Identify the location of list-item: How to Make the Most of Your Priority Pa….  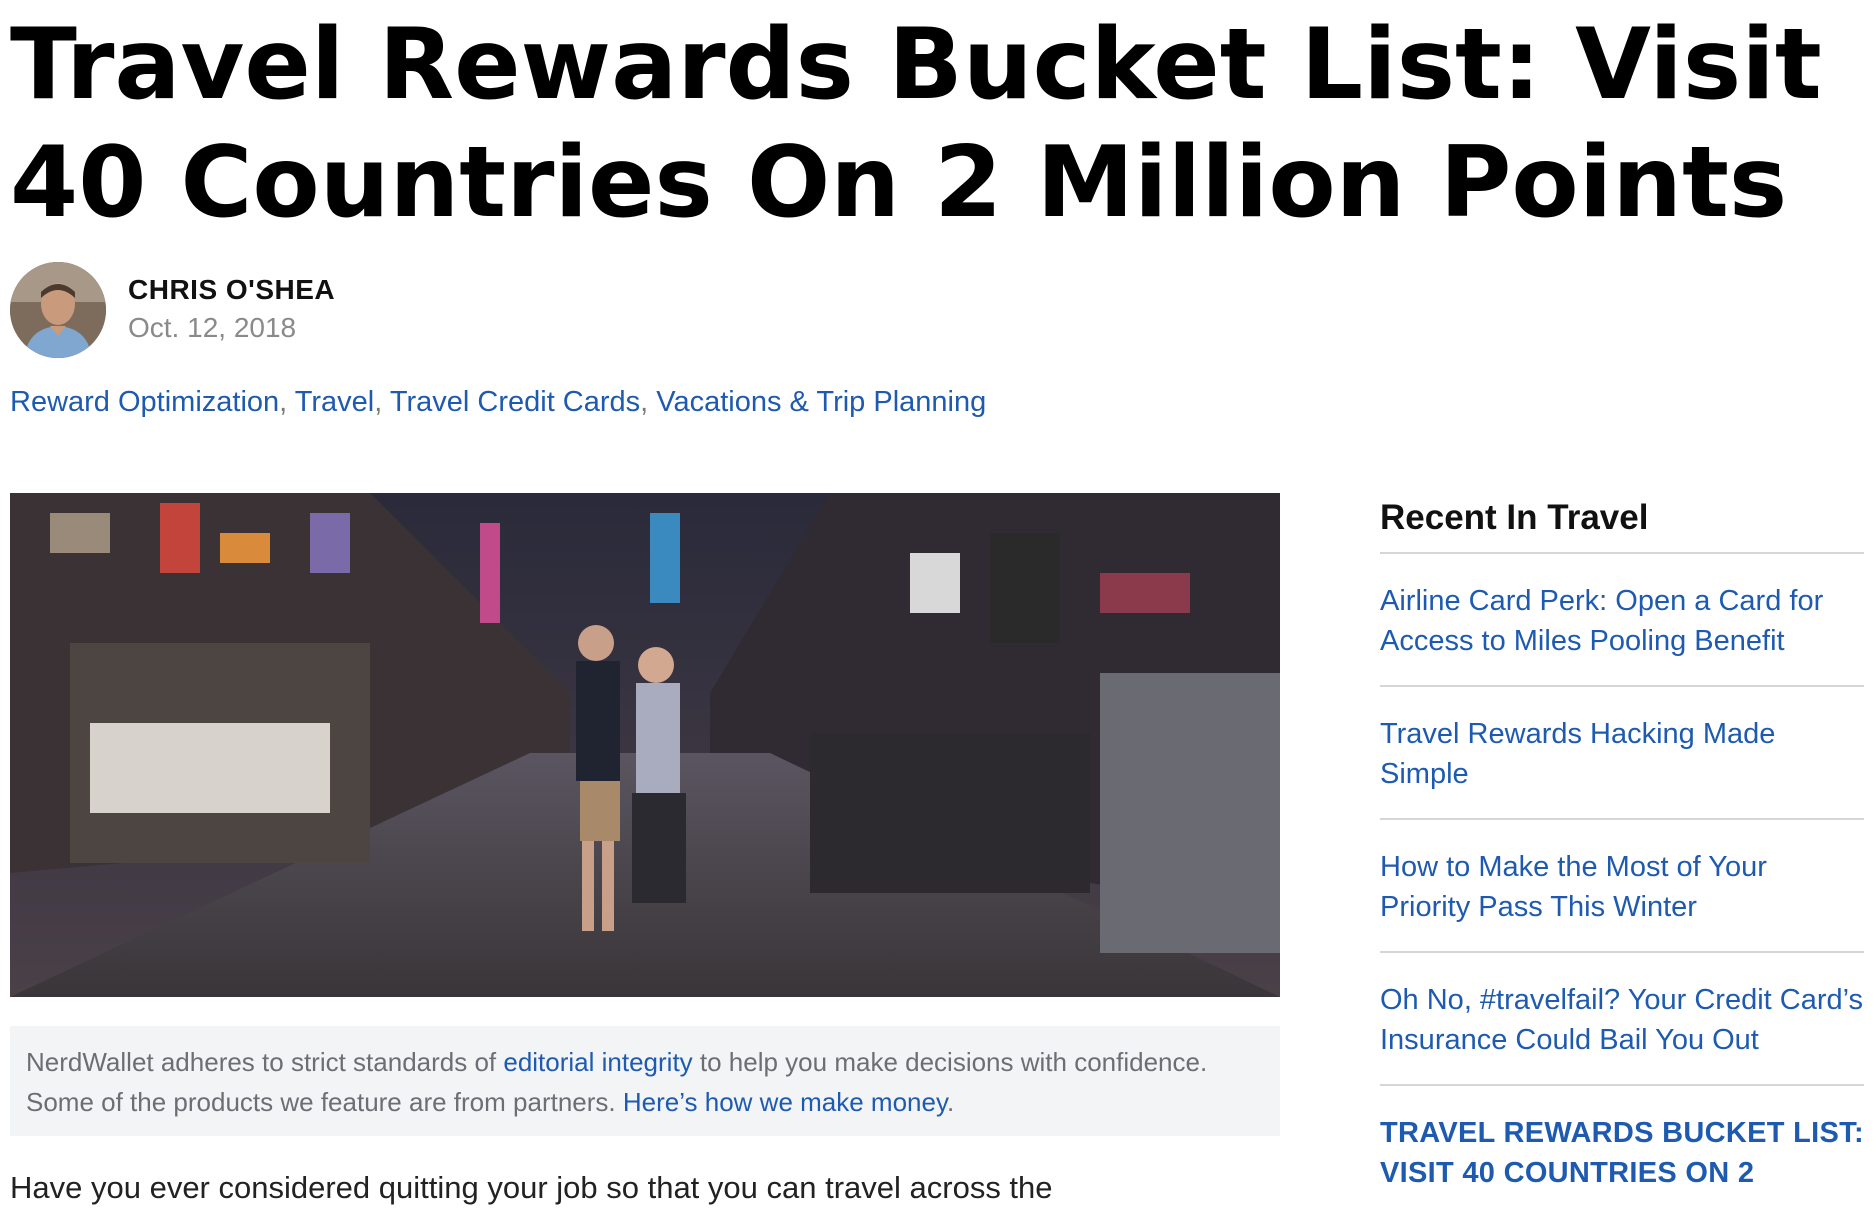
(1622, 886).